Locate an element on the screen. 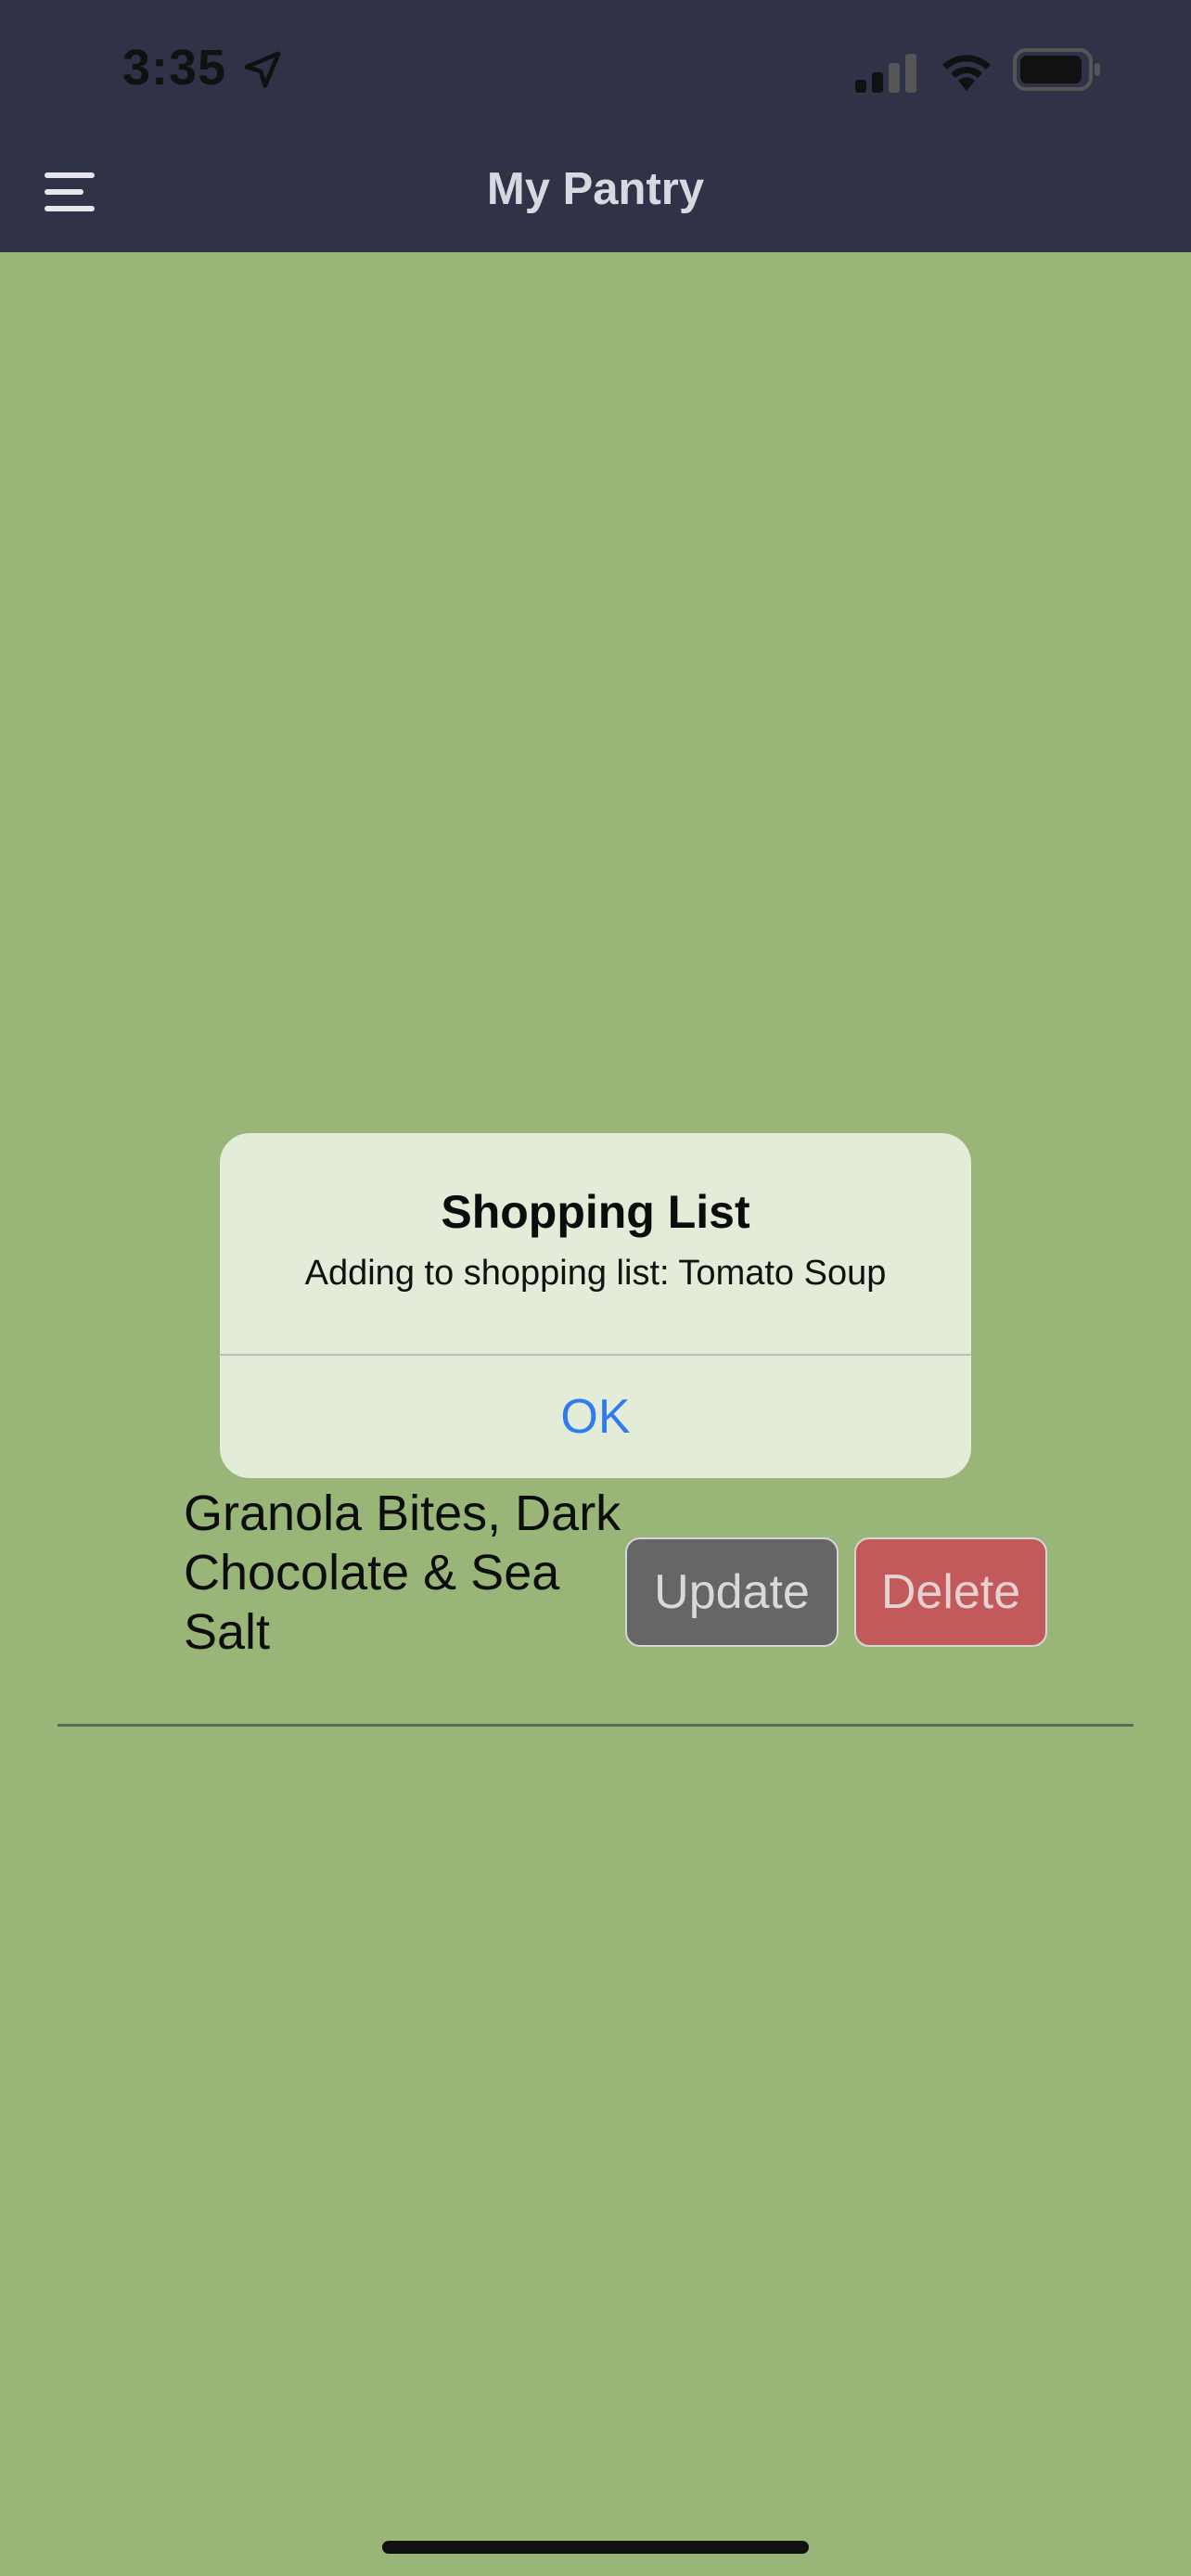 The width and height of the screenshot is (1191, 2576). list-divider is located at coordinates (595, 1726).